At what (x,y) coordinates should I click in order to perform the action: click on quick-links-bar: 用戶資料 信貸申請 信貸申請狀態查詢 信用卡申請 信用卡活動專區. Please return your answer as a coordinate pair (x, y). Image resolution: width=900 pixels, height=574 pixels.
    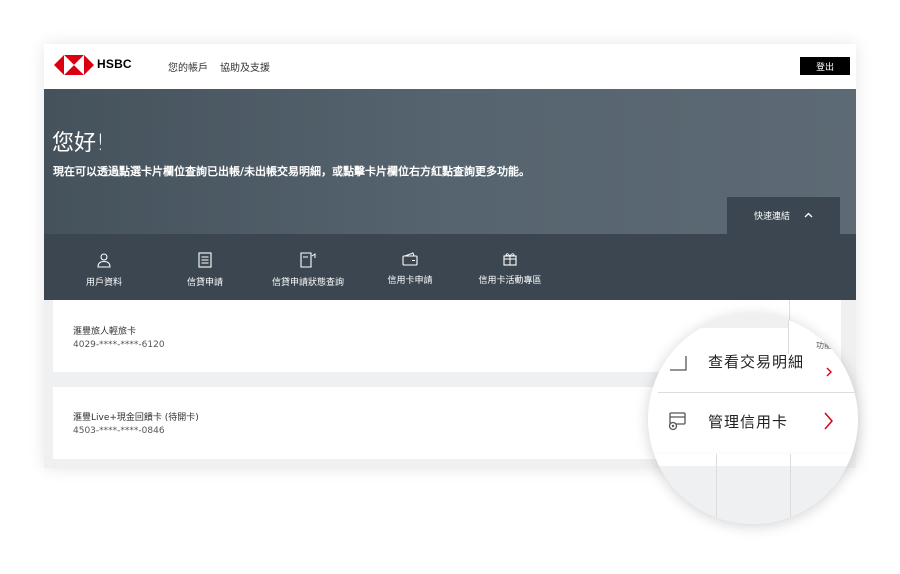
    Looking at the image, I should click on (450, 267).